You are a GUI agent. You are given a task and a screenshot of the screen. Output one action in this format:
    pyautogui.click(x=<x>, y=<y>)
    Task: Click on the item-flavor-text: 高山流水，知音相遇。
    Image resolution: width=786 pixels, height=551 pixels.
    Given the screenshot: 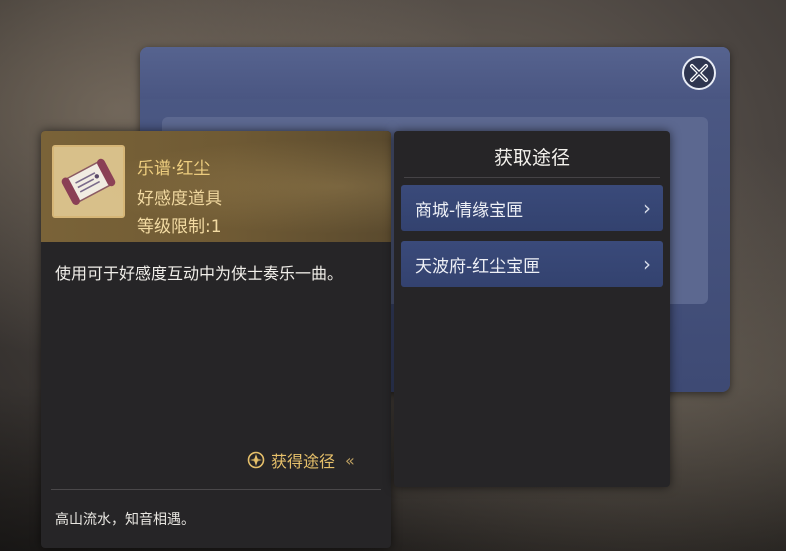 What is the action you would take?
    pyautogui.click(x=125, y=520)
    